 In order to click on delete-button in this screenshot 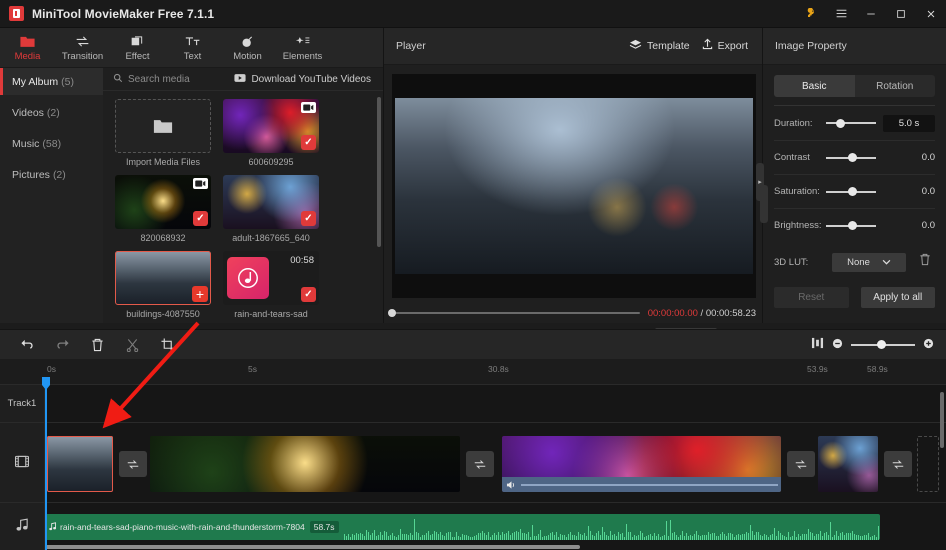, I will do `click(97, 345)`.